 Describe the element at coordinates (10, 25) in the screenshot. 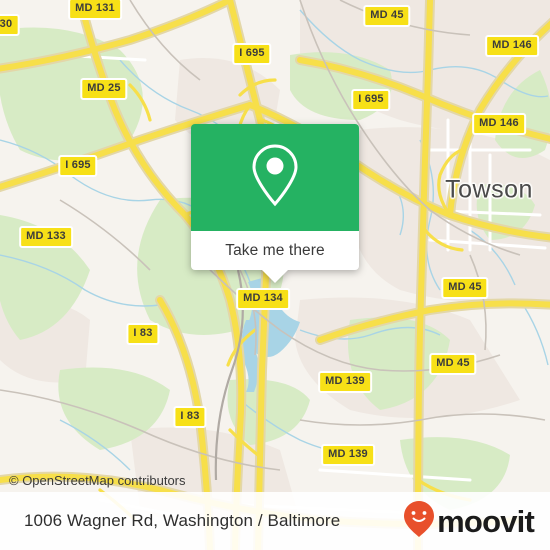

I see `road-shield: 30` at that location.